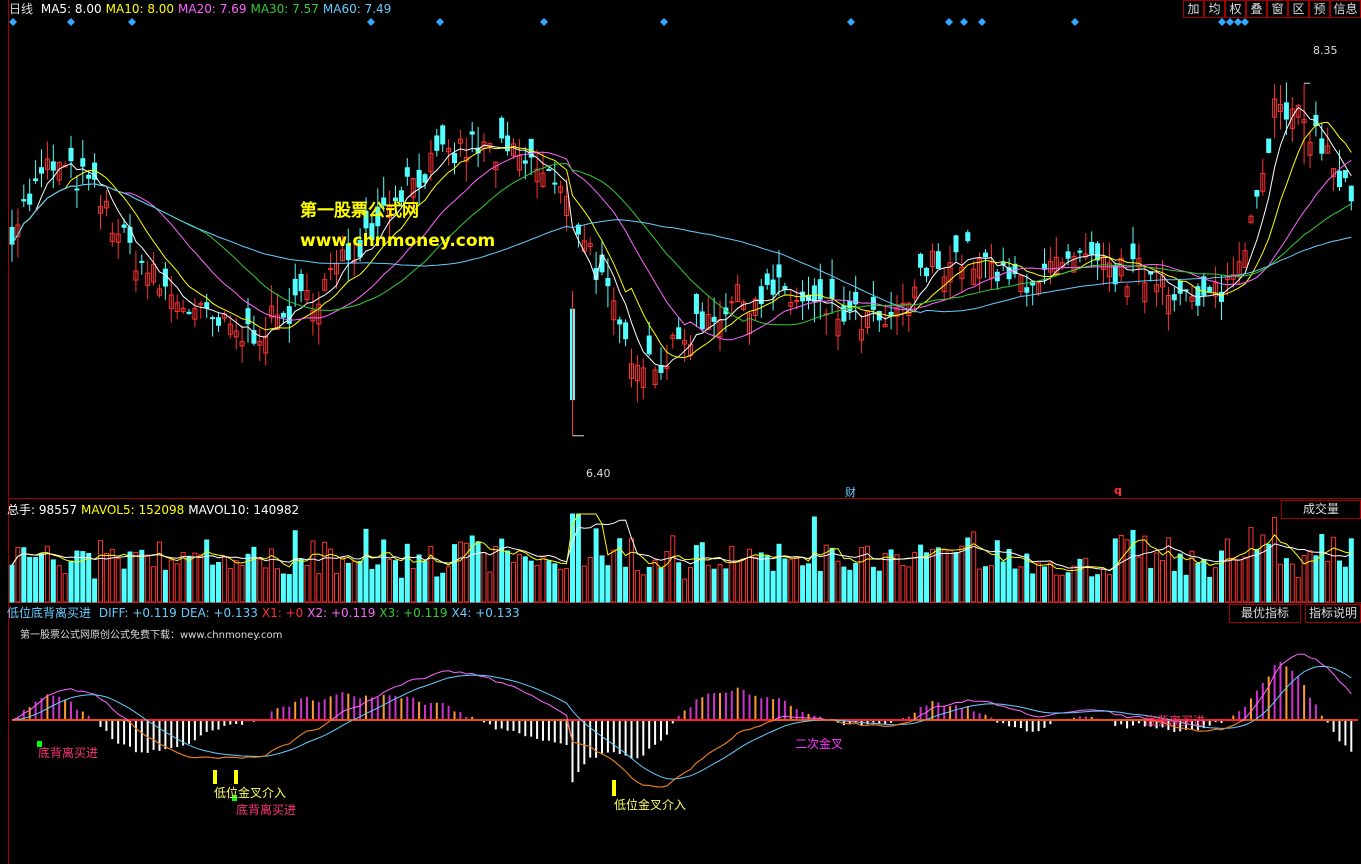 This screenshot has width=1361, height=864. Describe the element at coordinates (850, 492) in the screenshot. I see `event-marker-finance: 财` at that location.